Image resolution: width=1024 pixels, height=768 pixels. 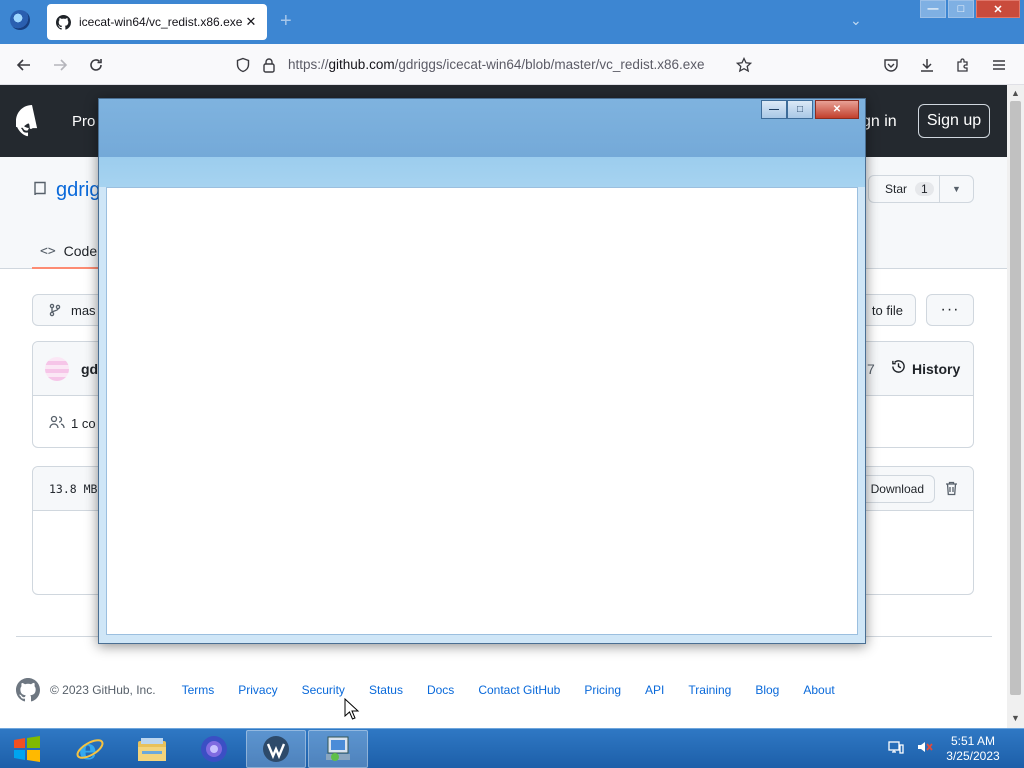 I want to click on sign-in-link: gn in, so click(x=879, y=122).